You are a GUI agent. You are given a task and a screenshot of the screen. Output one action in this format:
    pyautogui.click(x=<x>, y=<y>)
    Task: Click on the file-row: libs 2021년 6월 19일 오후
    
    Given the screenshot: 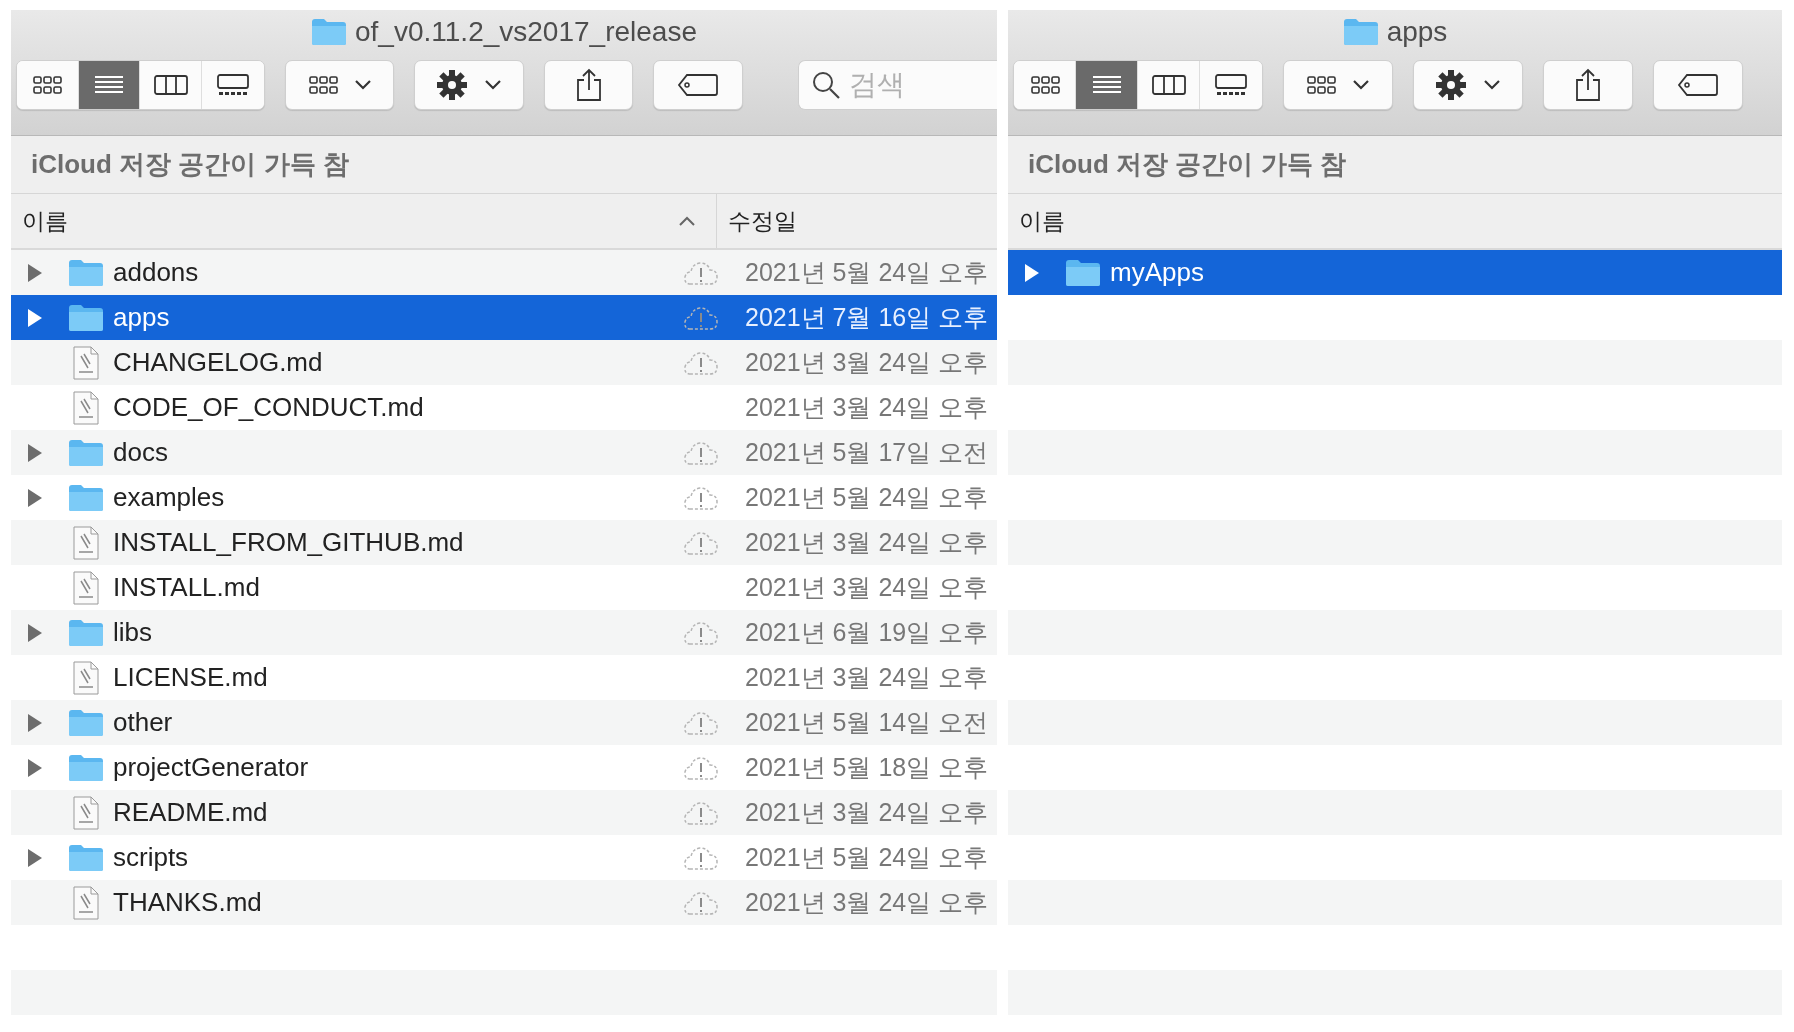 What is the action you would take?
    pyautogui.click(x=504, y=632)
    